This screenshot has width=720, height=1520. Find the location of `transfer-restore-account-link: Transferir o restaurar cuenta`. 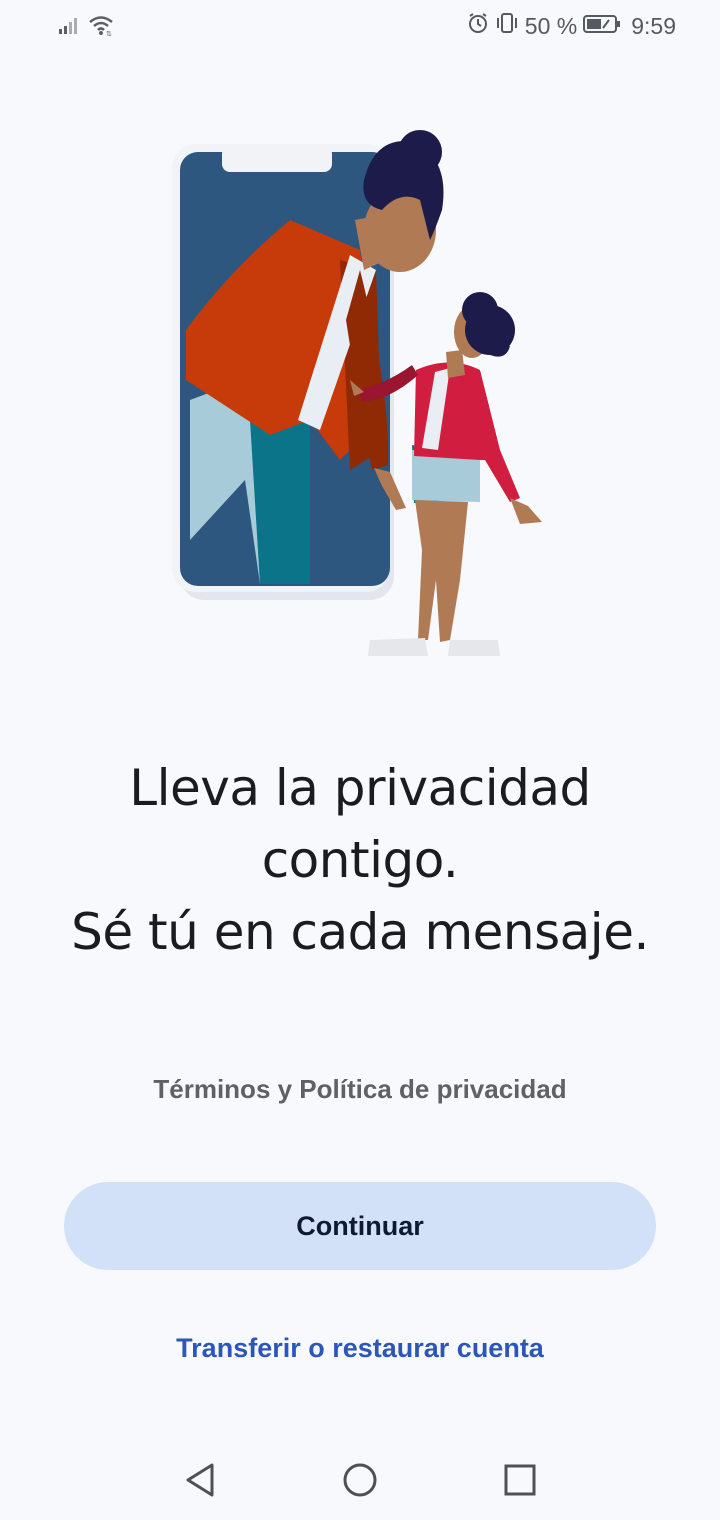

transfer-restore-account-link: Transferir o restaurar cuenta is located at coordinates (360, 1348).